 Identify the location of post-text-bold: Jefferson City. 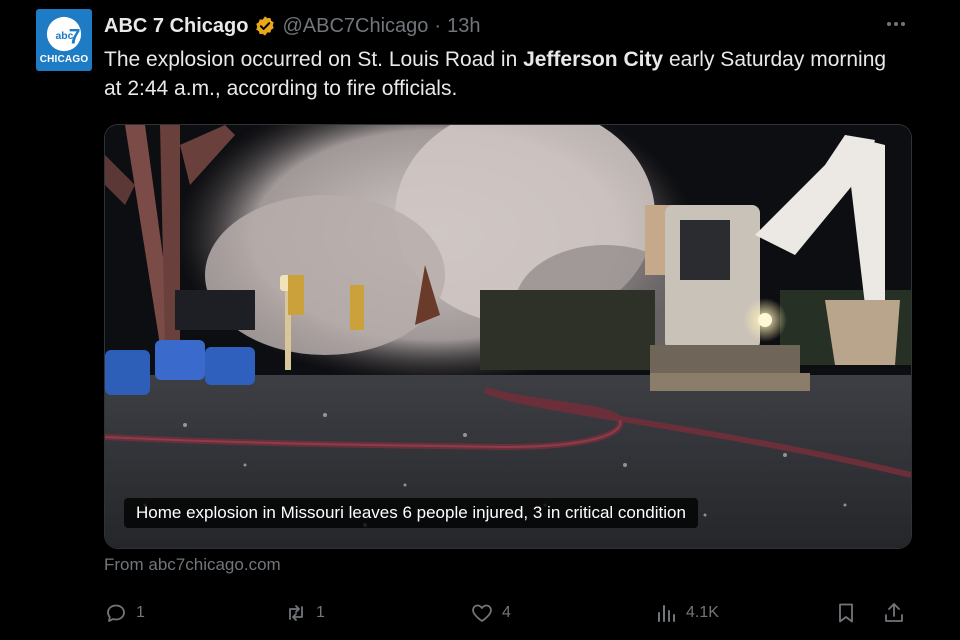
(593, 59).